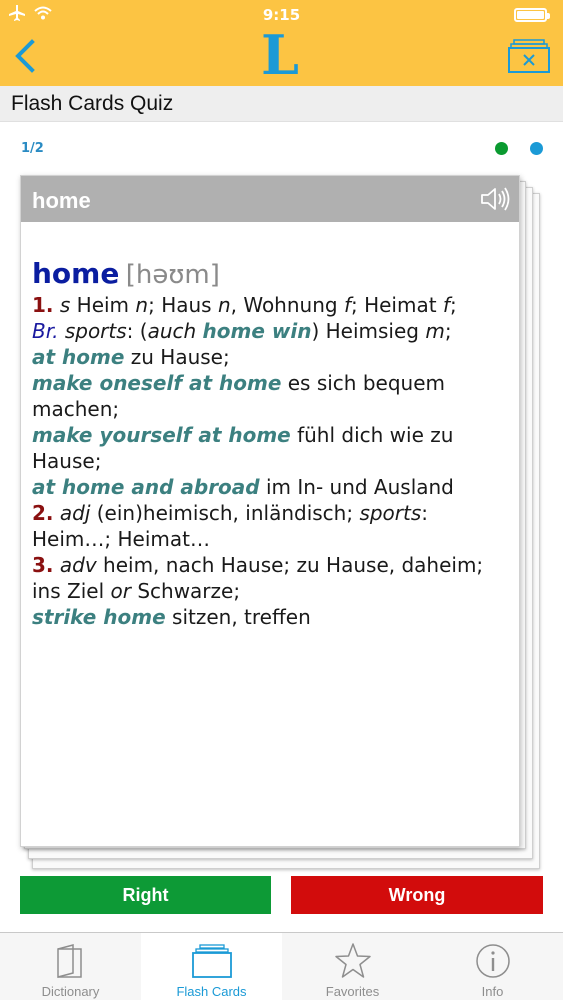 This screenshot has width=563, height=1000. Describe the element at coordinates (92, 103) in the screenshot. I see `page-title: Flash Cards Quiz` at that location.